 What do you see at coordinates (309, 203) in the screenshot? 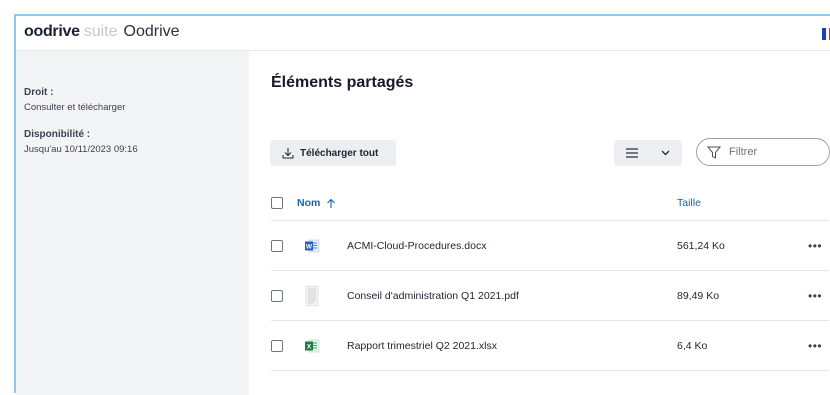
I see `name-column-label: Nom` at bounding box center [309, 203].